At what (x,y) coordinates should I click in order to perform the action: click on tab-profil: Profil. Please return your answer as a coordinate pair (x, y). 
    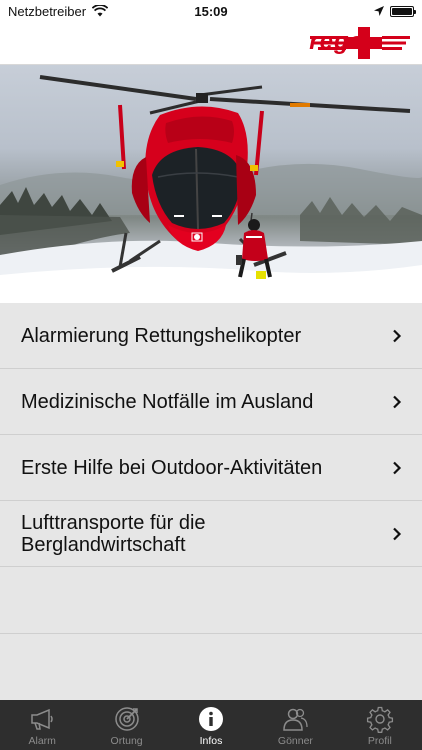
    Looking at the image, I should click on (380, 725).